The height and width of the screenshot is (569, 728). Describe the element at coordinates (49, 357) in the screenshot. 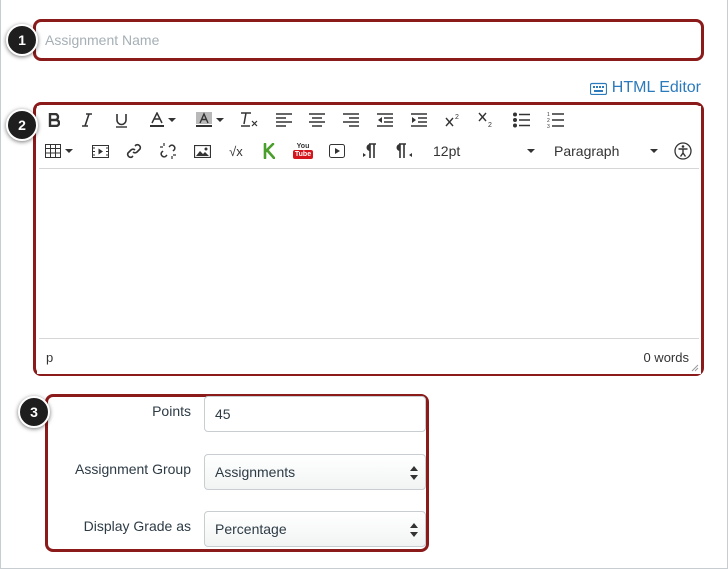

I see `element-path: p` at that location.